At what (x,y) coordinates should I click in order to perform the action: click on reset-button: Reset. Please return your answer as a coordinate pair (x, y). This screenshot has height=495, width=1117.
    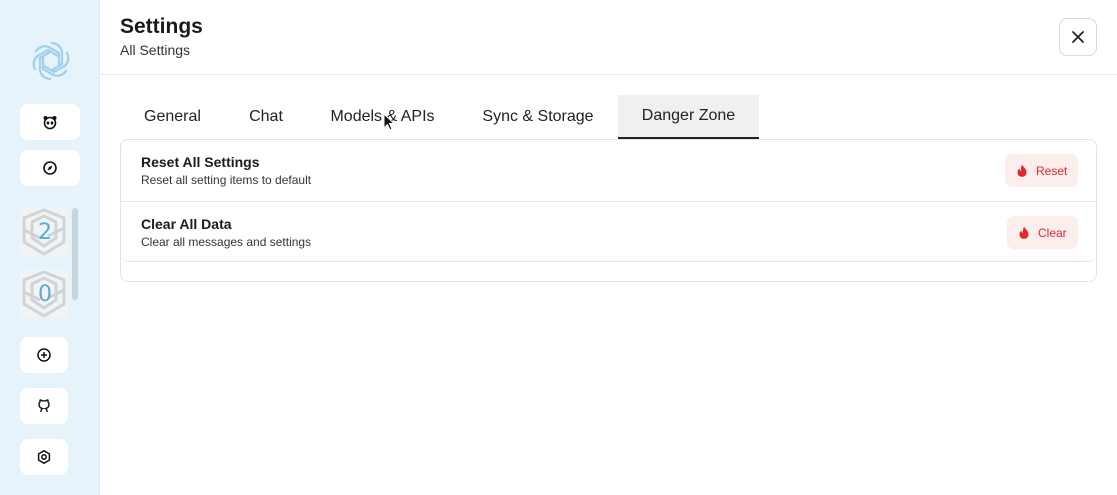
    Looking at the image, I should click on (1042, 170).